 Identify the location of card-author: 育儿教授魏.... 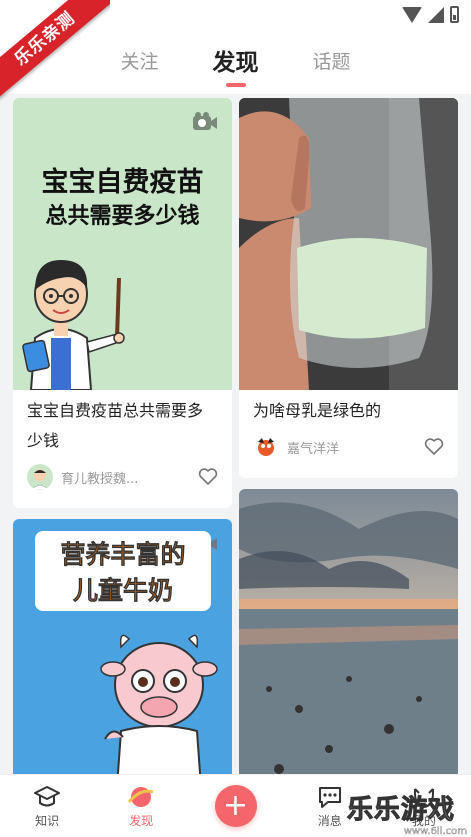
(129, 477).